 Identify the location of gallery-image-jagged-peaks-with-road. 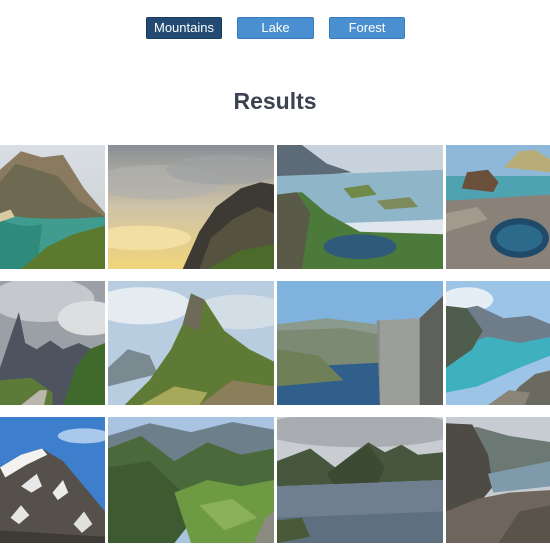
(52, 343).